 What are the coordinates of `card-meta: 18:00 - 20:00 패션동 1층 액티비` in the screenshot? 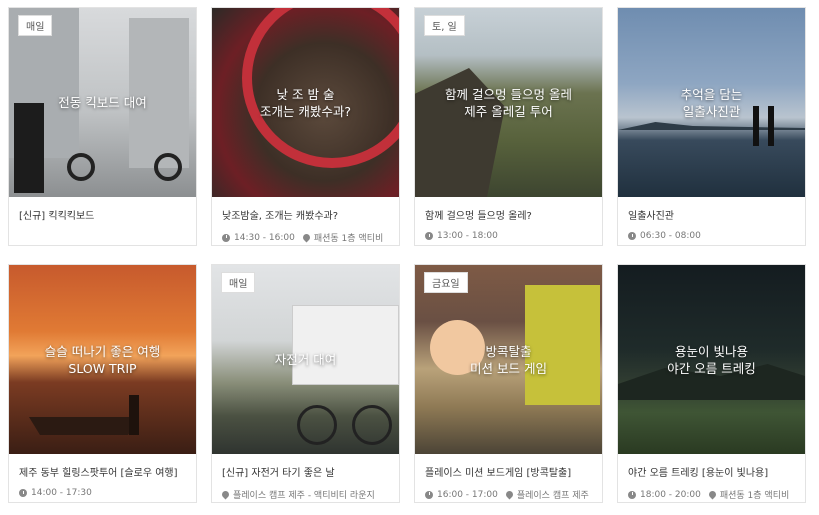 It's located at (711, 494).